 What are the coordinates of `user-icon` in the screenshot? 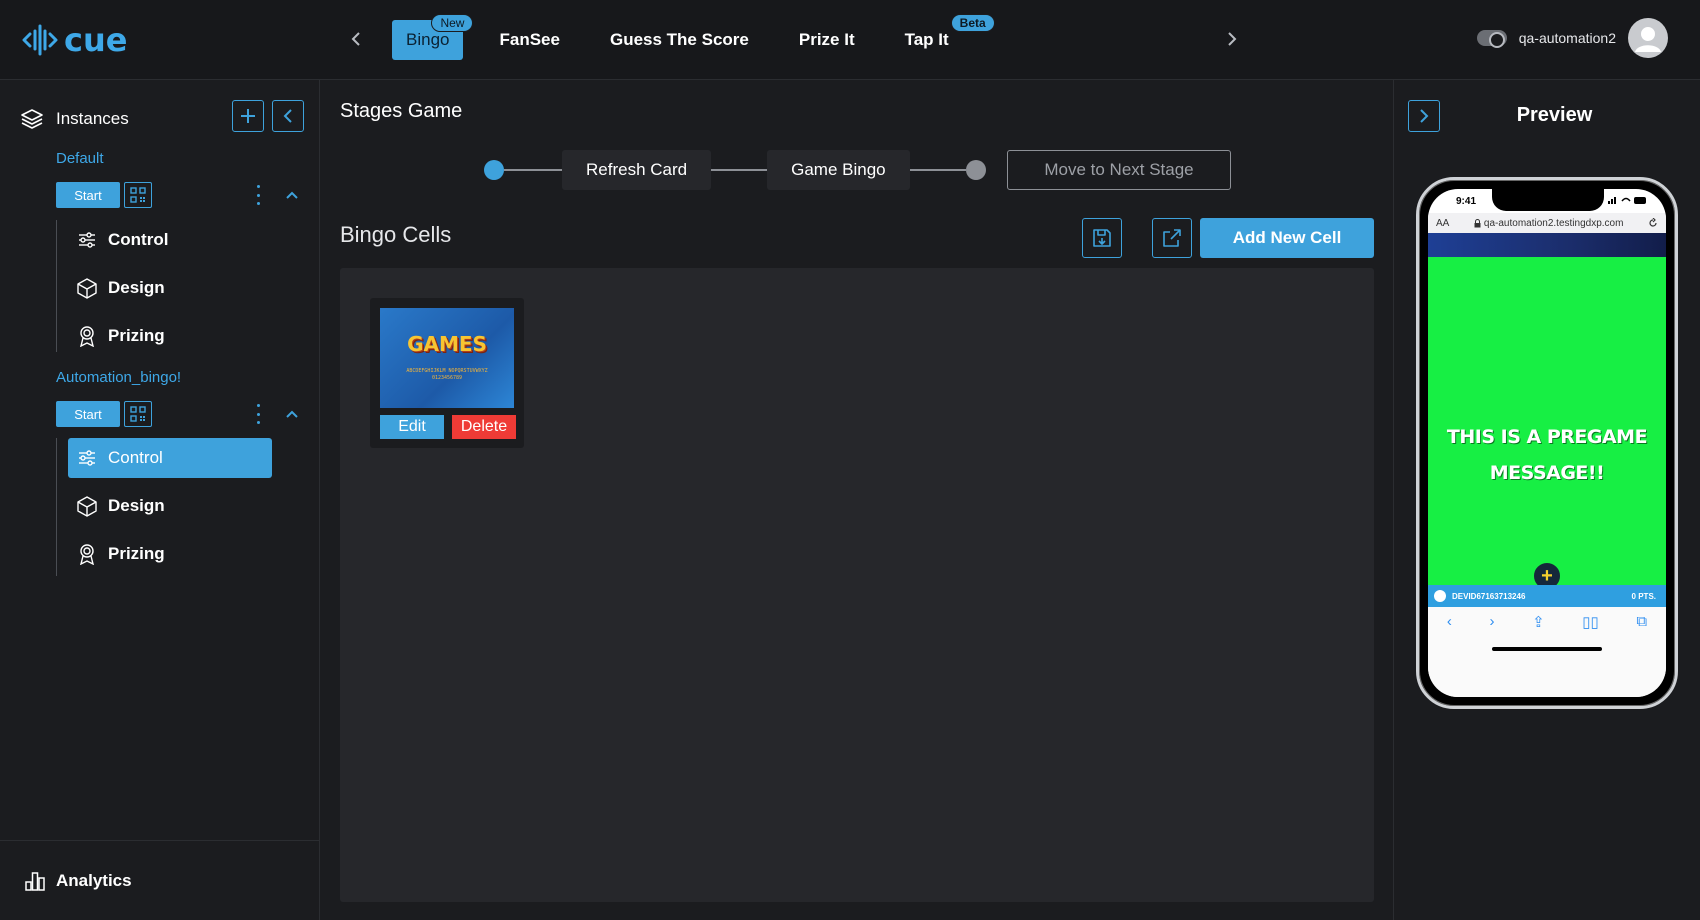 It's located at (1648, 39).